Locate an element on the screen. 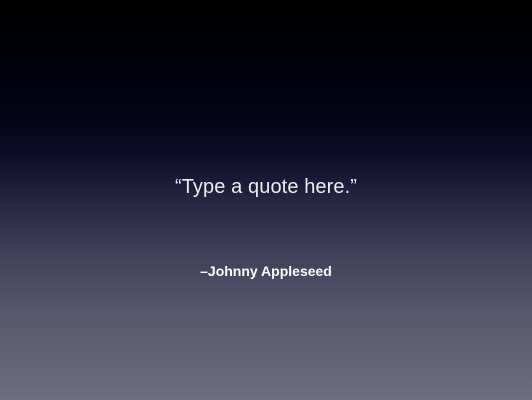  quote-text: “Type a quote here.” is located at coordinates (266, 187).